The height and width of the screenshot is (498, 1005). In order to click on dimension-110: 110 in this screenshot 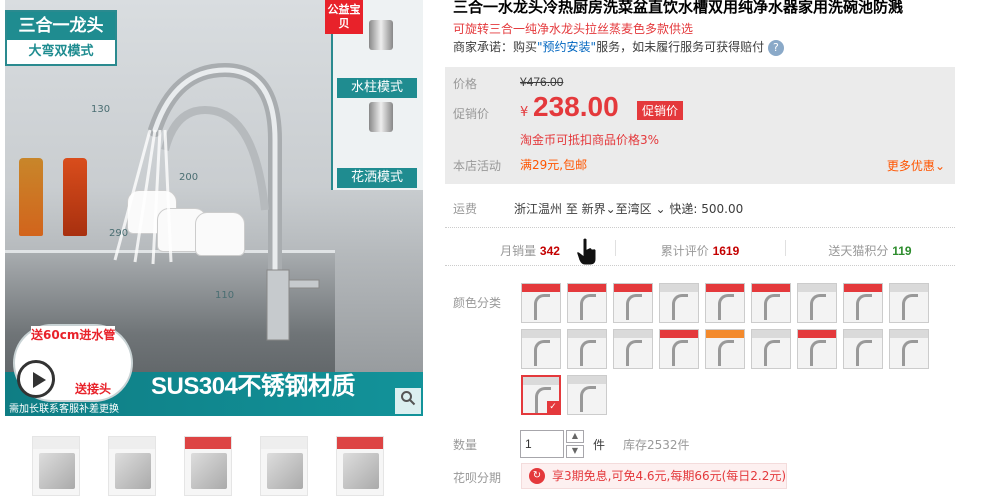, I will do `click(225, 295)`.